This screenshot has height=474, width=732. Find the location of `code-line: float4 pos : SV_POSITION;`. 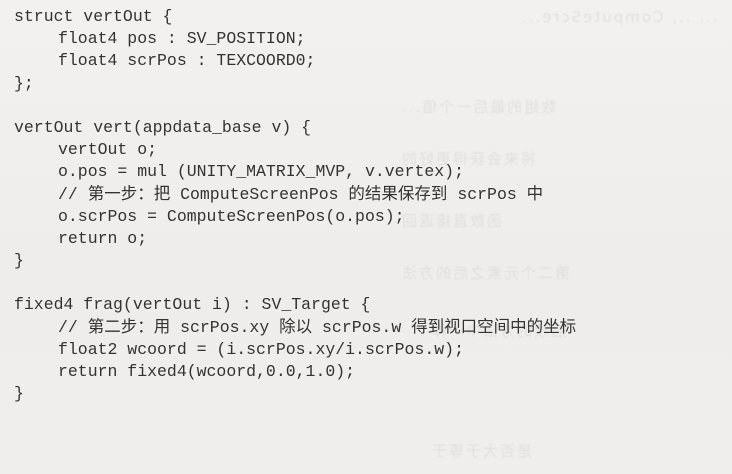

code-line: float4 pos : SV_POSITION; is located at coordinates (182, 39).